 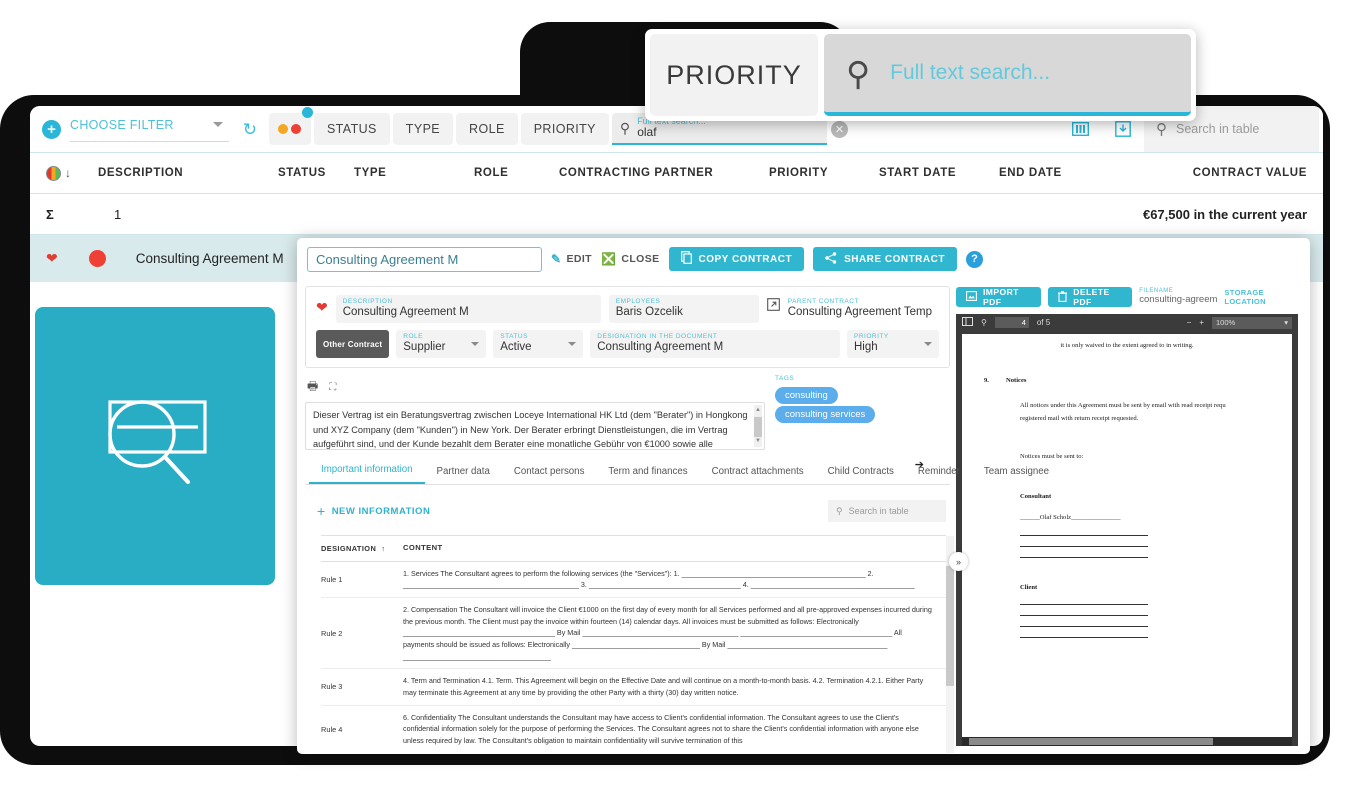 I want to click on column-header-role: ROLE, so click(x=516, y=173).